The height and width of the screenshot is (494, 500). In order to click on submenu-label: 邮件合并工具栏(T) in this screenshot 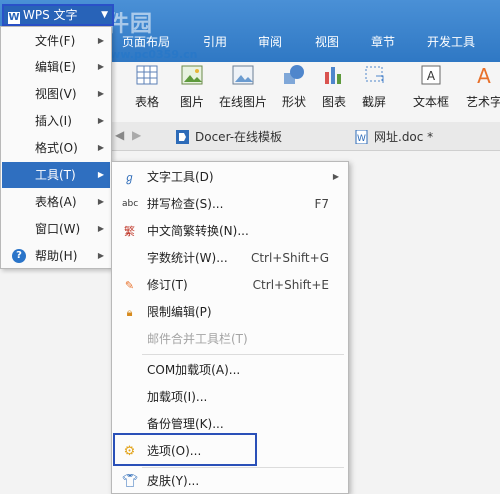, I will do `click(197, 339)`.